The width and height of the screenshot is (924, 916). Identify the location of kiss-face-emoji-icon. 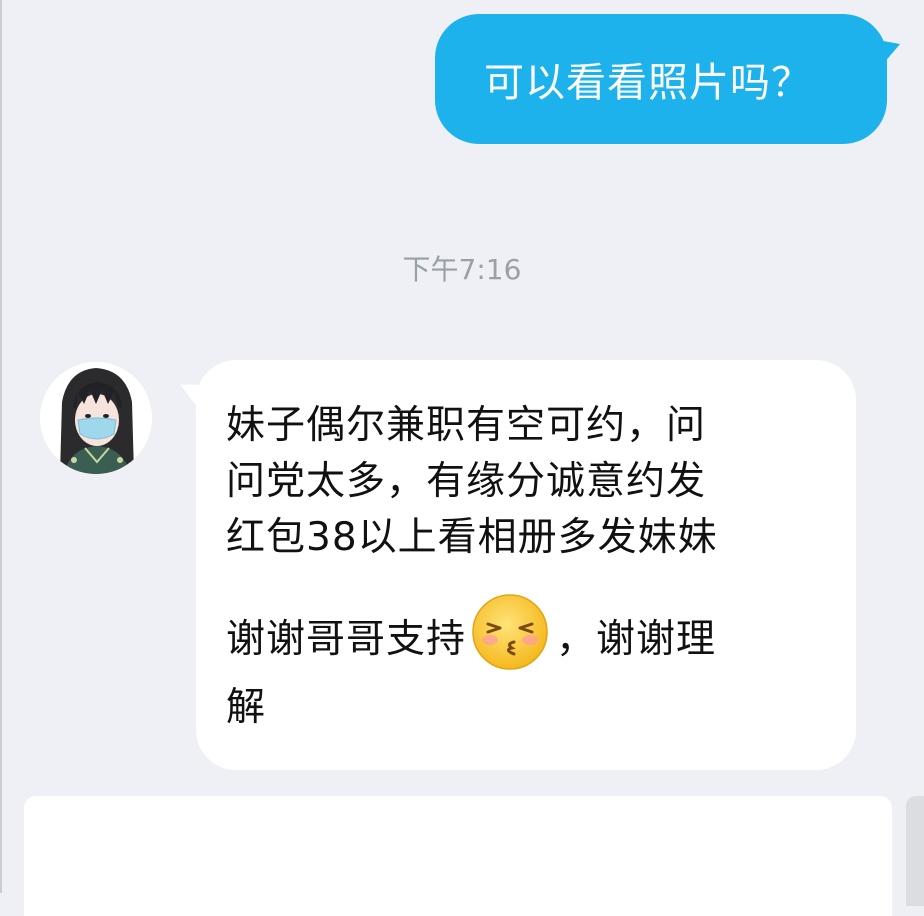
(510, 632).